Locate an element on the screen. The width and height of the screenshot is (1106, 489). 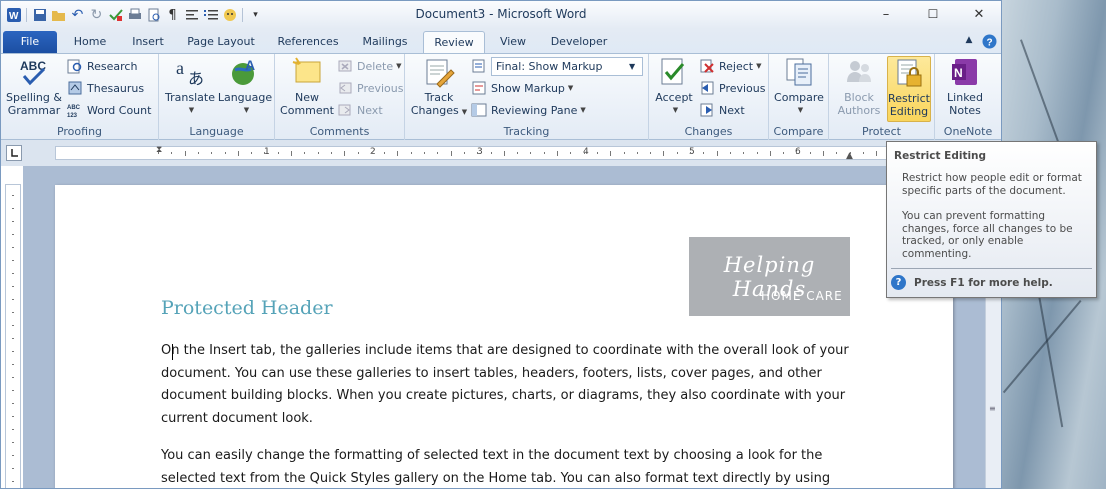
tab-file: File is located at coordinates (30, 42).